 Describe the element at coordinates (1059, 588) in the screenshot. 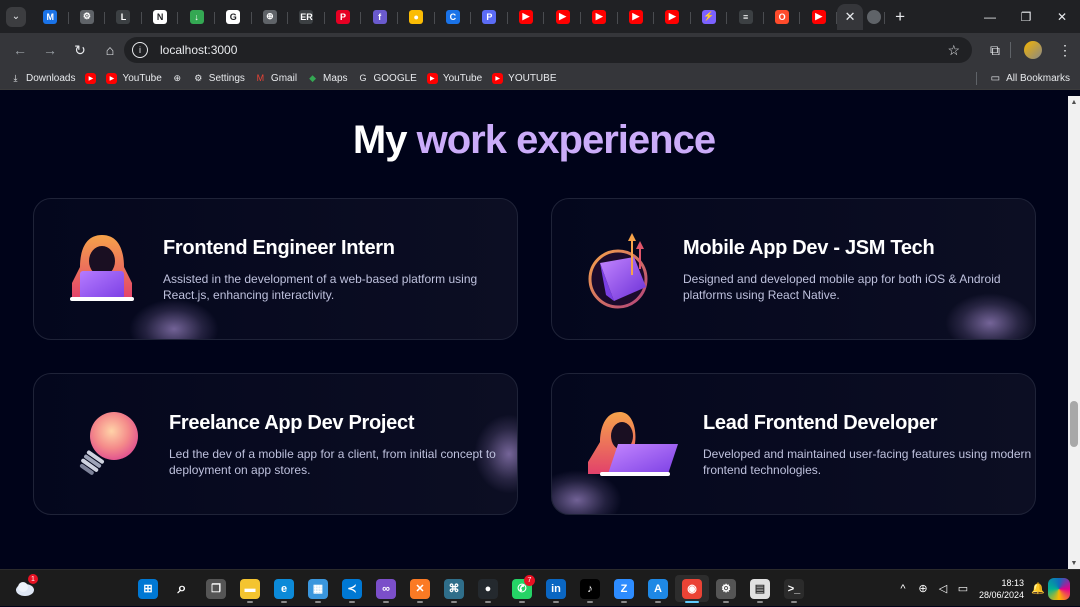

I see `copilot-icon` at that location.